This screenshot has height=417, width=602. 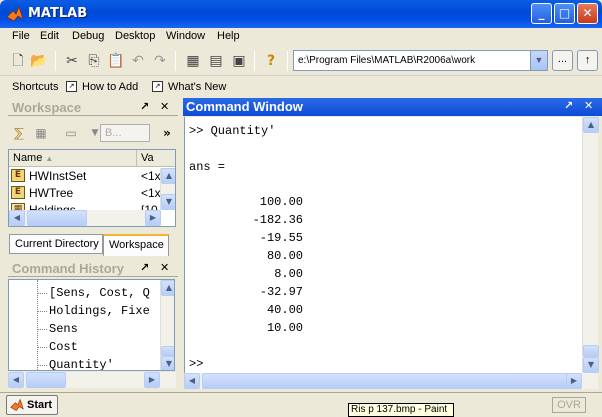 What do you see at coordinates (81, 364) in the screenshot?
I see `list-item: Quantity'` at bounding box center [81, 364].